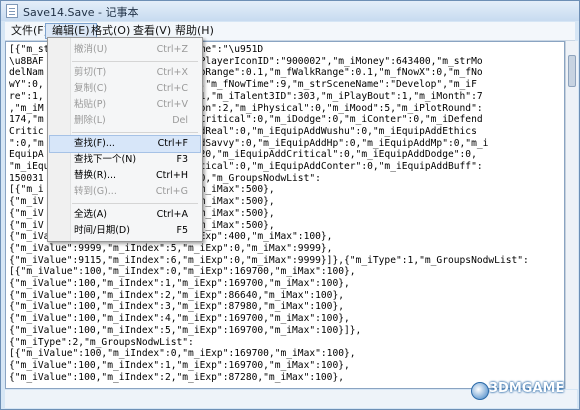  I want to click on menu-item-shortcut: Ctrl+H, so click(171, 175).